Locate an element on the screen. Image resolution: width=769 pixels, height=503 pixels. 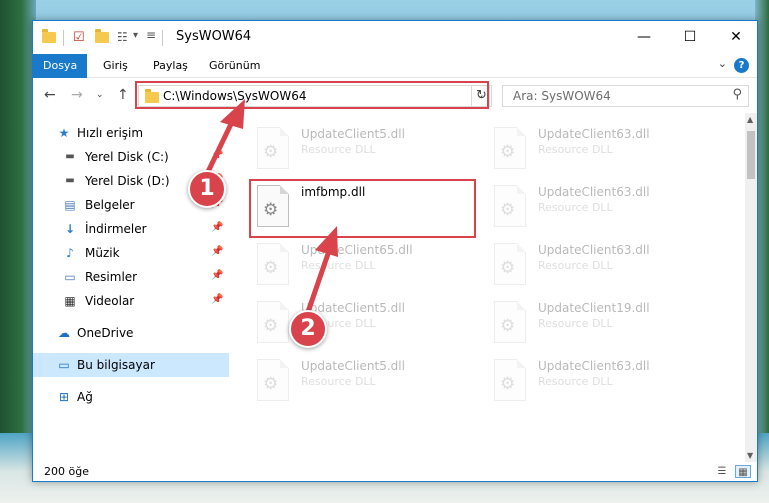
sidebar-item-label: Hızlı erişim is located at coordinates (110, 133).